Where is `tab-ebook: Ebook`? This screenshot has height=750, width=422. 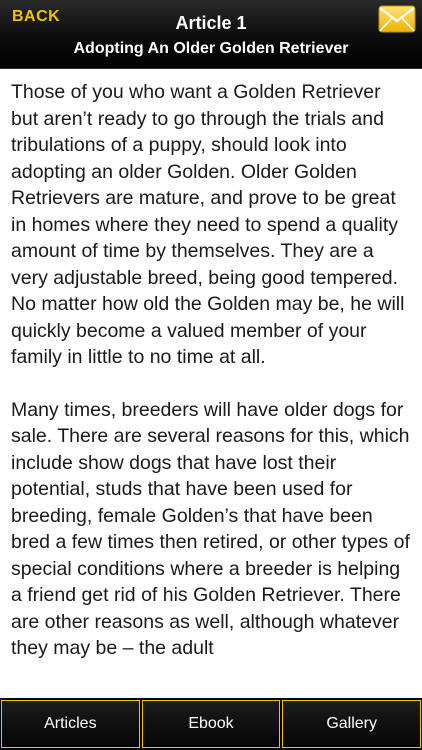
tab-ebook: Ebook is located at coordinates (211, 724).